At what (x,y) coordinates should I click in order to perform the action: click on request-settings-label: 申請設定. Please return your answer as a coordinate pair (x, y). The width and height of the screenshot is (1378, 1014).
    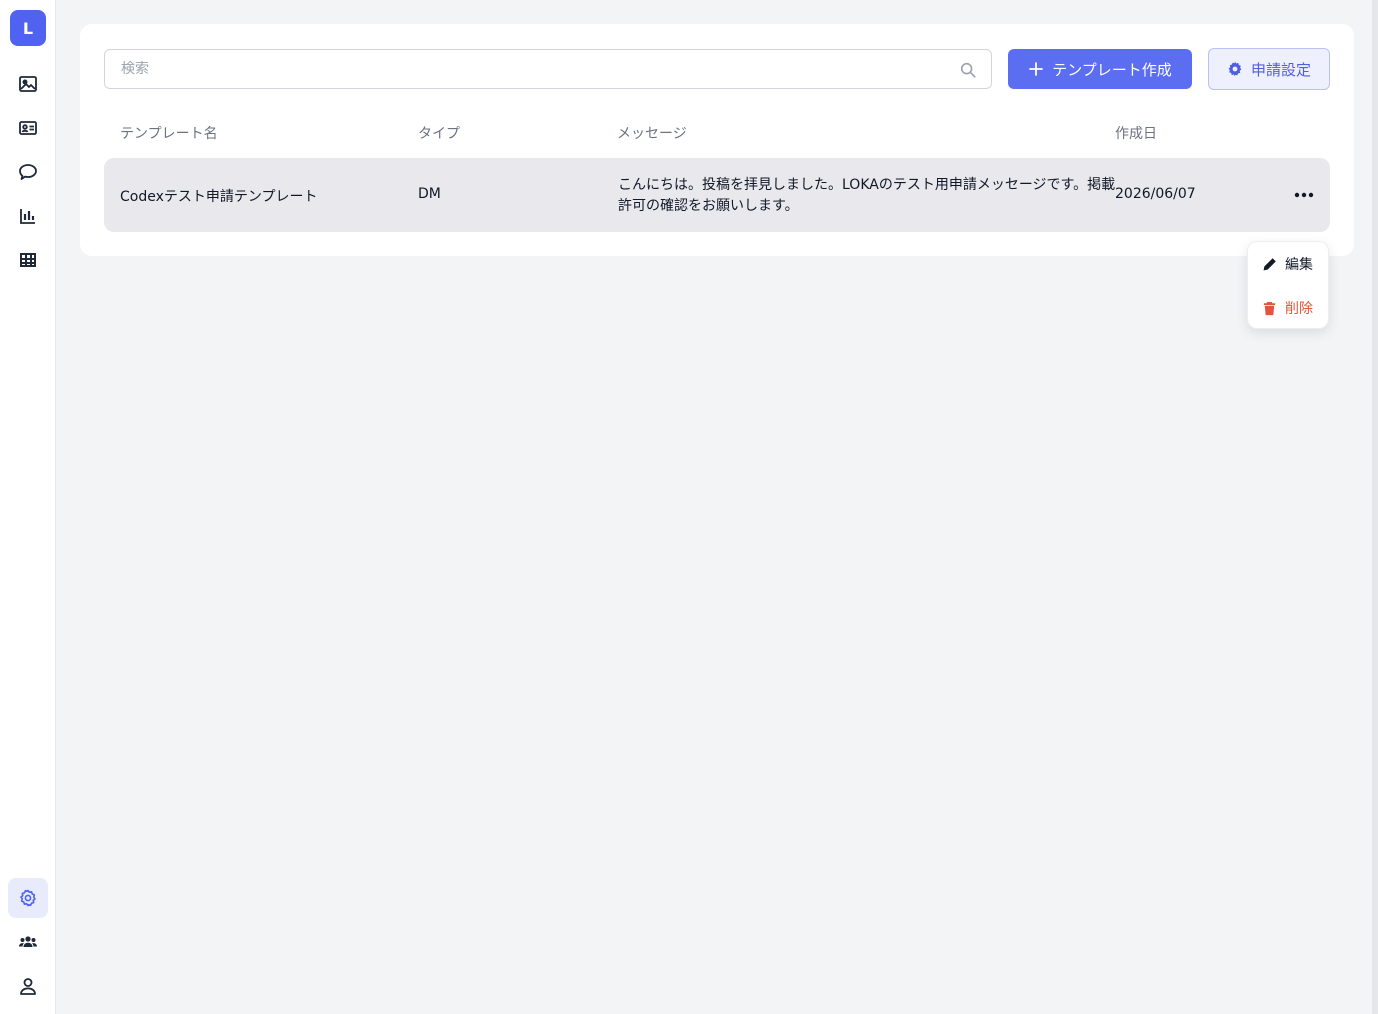
    Looking at the image, I should click on (1280, 69).